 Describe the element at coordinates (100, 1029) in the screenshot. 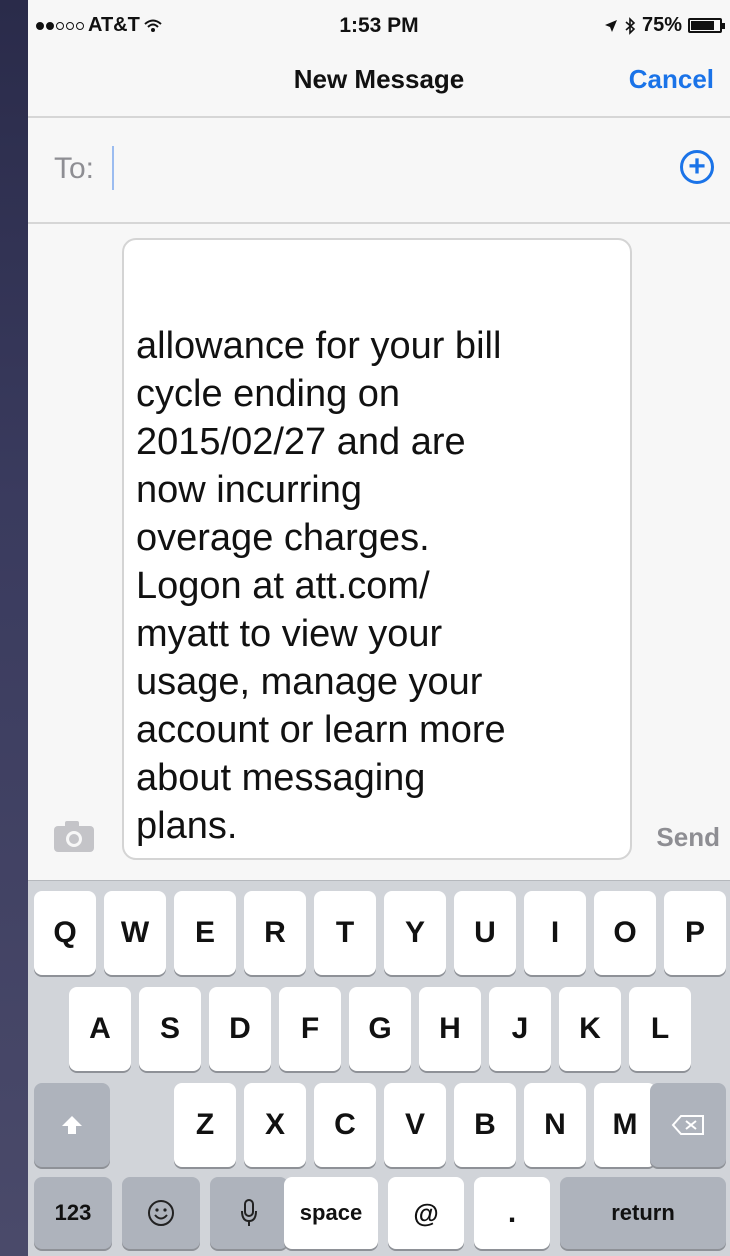

I see `key-a: A` at that location.